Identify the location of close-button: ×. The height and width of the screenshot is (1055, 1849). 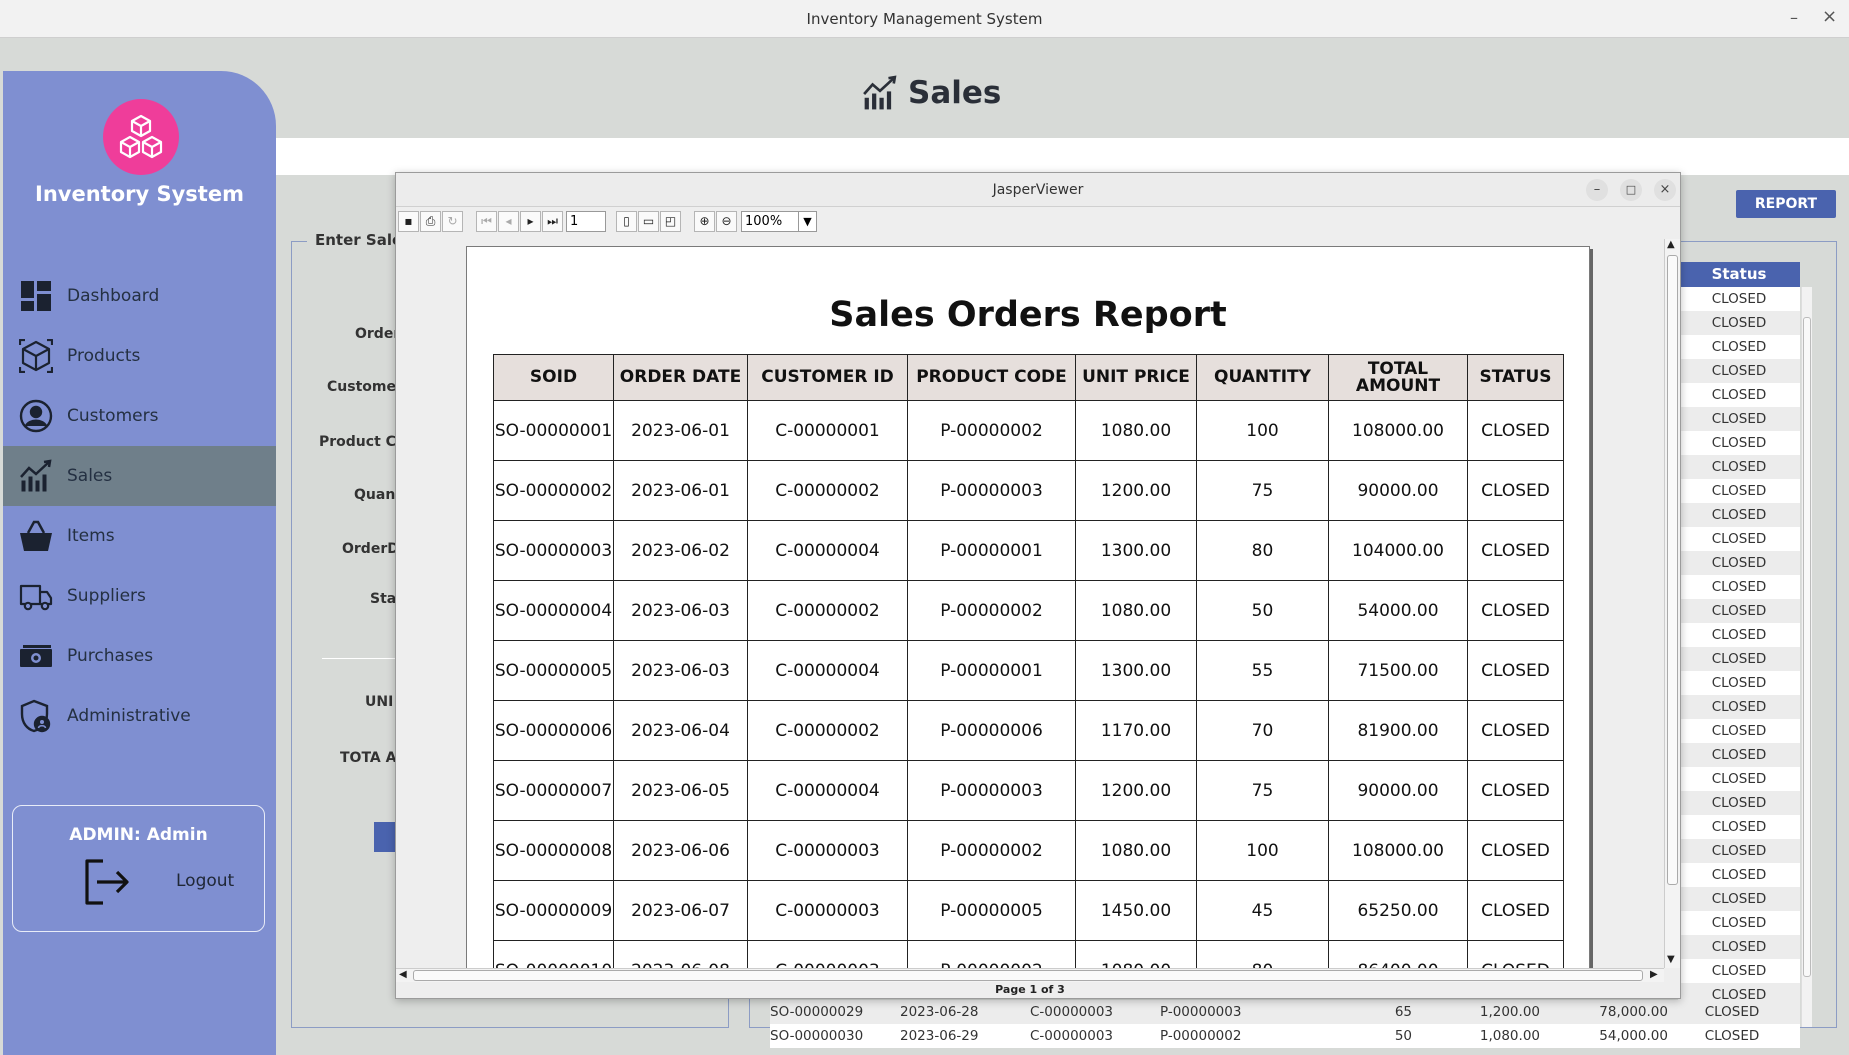
(1829, 16).